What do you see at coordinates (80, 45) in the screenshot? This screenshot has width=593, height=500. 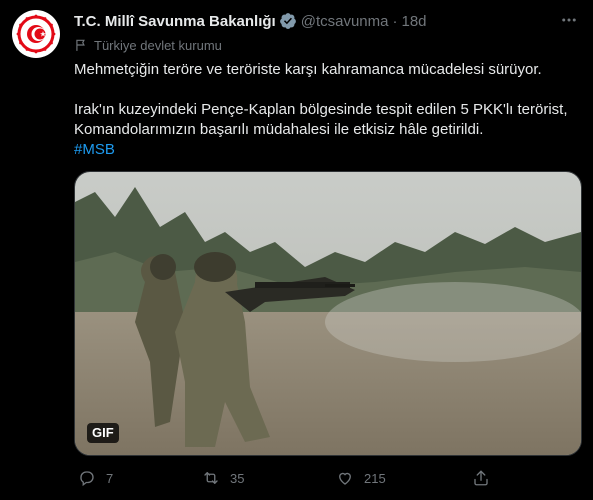 I see `government-flag-icon` at bounding box center [80, 45].